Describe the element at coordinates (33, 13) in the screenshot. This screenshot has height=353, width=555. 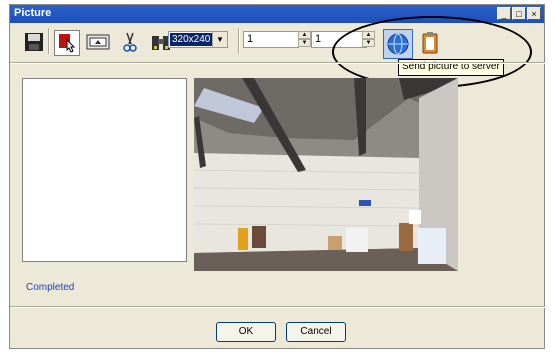
I see `window-title: Picture` at that location.